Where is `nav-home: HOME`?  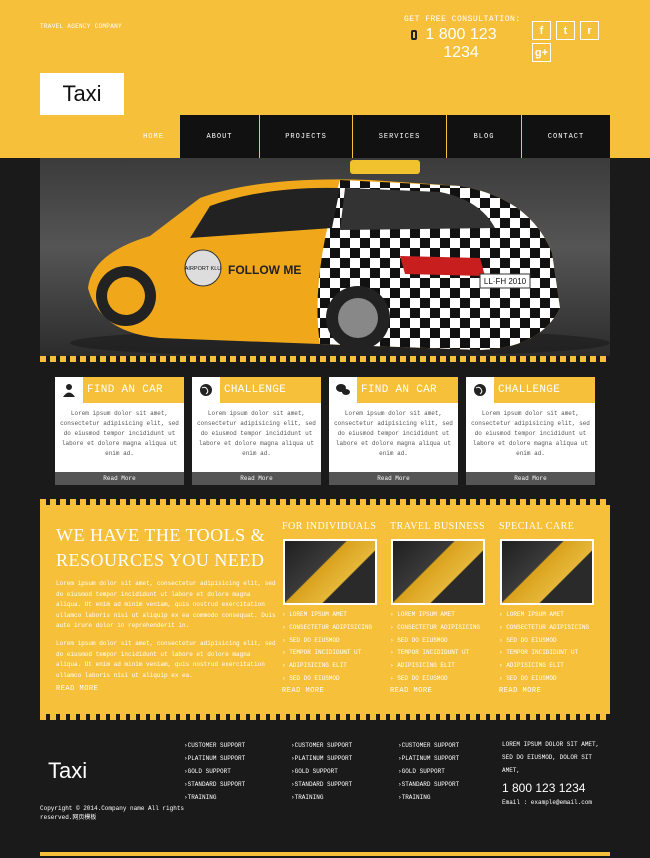 nav-home: HOME is located at coordinates (153, 136).